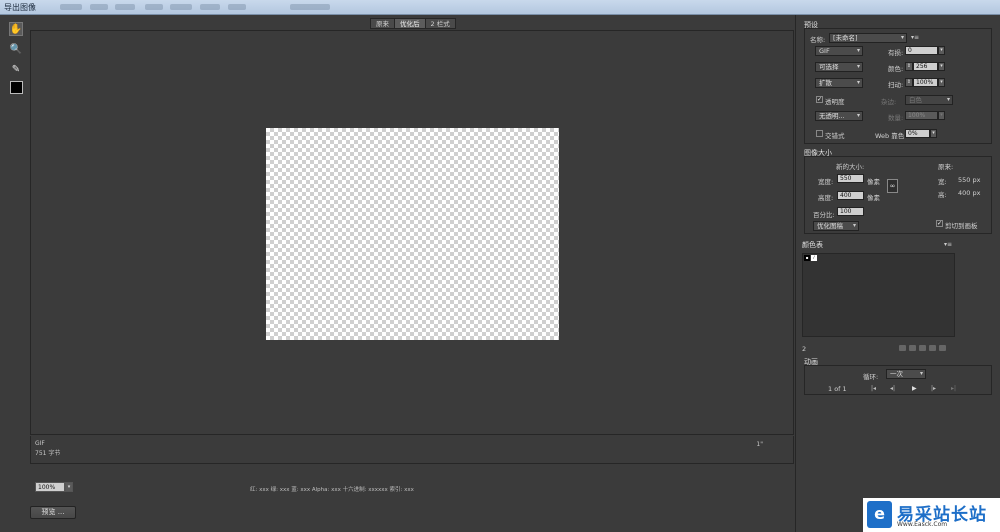 The width and height of the screenshot is (1000, 532). I want to click on colors-input: 256, so click(925, 66).